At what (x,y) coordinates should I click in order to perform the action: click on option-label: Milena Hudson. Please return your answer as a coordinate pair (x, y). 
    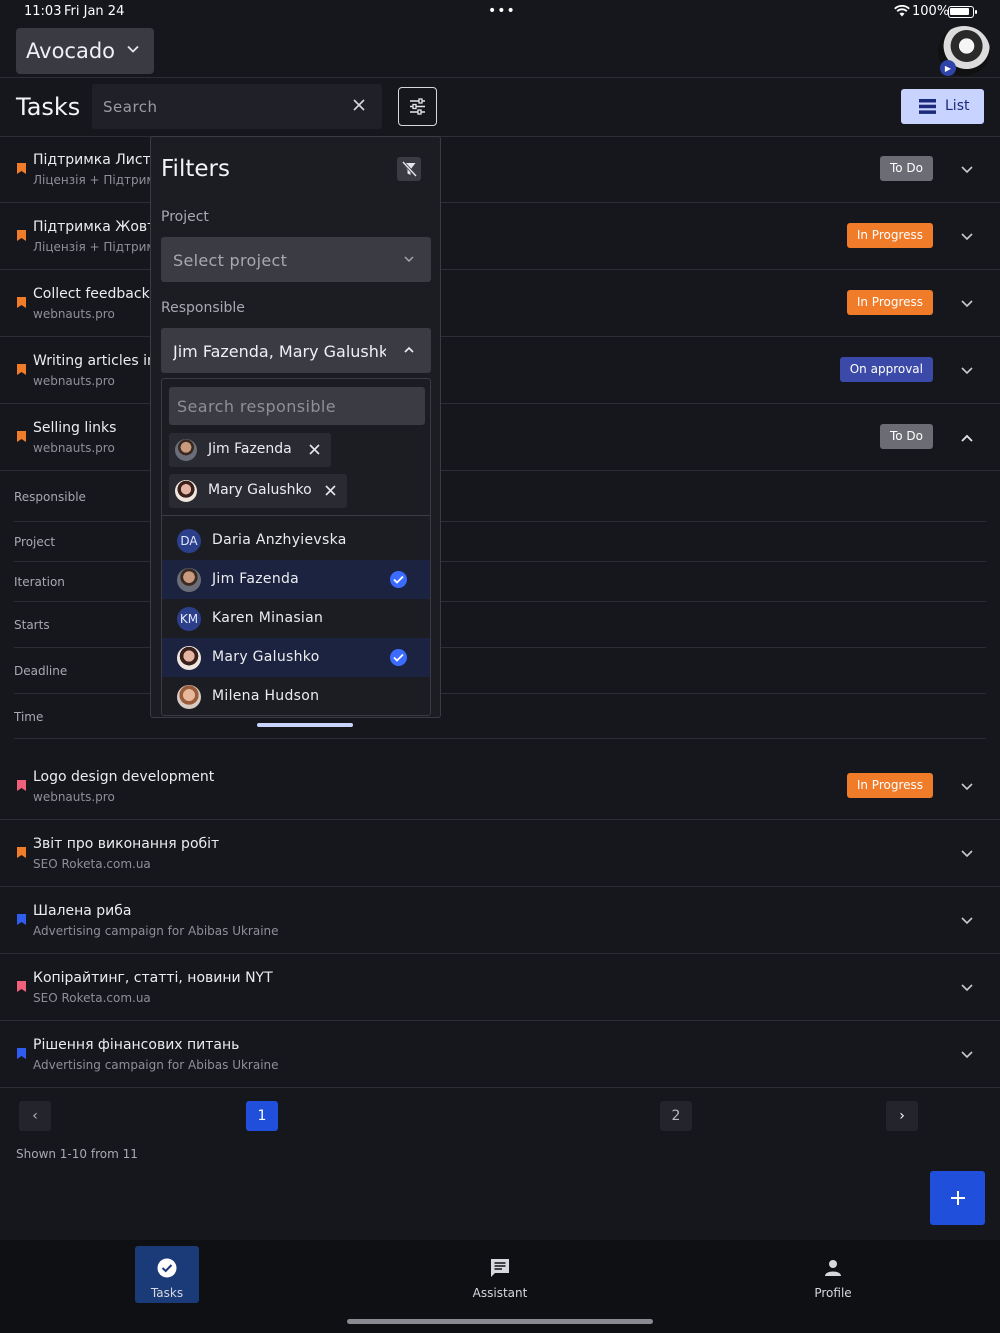
    Looking at the image, I should click on (266, 696).